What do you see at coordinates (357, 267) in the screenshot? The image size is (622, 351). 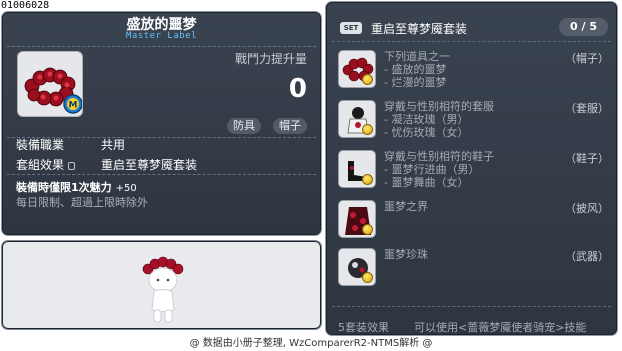 I see `orb-weapon-icon` at bounding box center [357, 267].